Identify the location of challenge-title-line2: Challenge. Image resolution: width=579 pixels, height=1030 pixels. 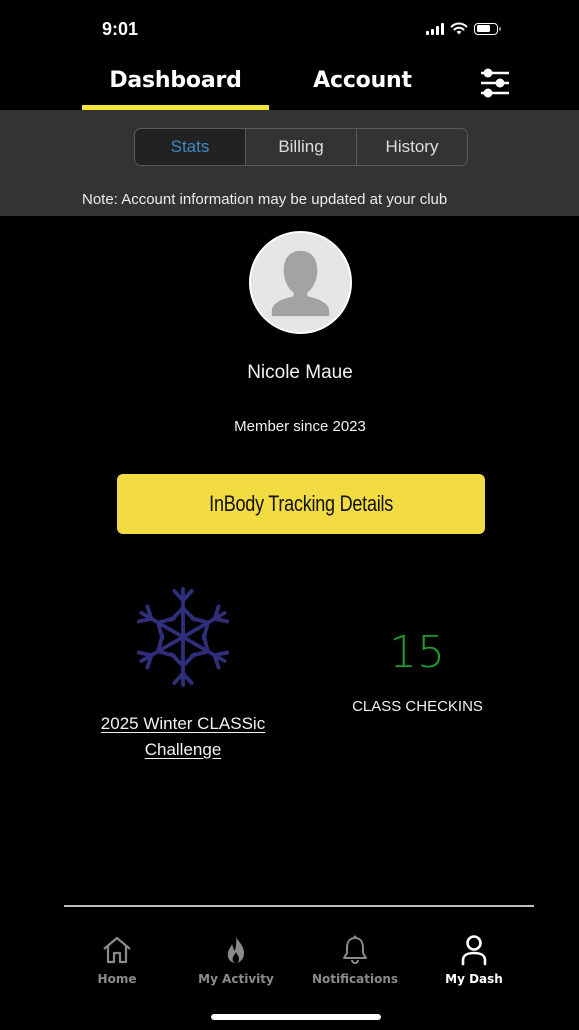
(183, 750).